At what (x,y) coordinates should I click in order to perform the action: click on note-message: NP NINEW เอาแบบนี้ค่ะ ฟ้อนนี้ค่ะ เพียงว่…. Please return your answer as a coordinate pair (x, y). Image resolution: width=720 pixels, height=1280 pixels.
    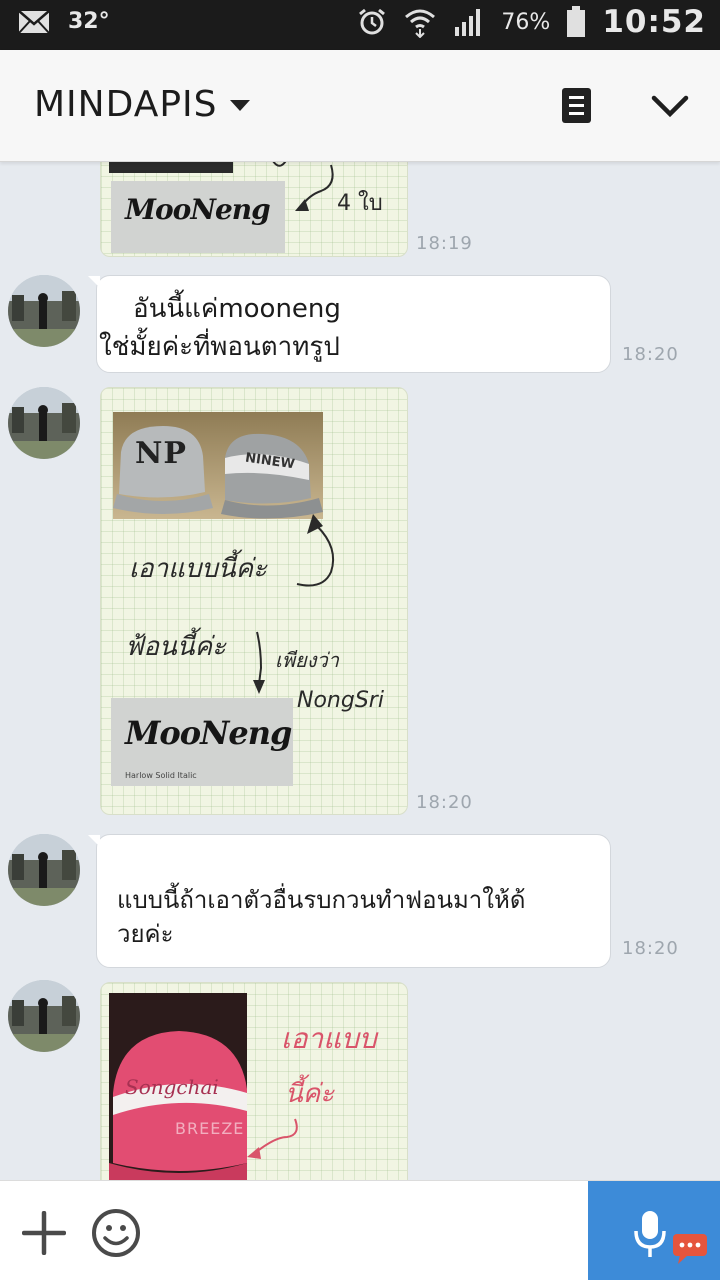
    Looking at the image, I should click on (254, 601).